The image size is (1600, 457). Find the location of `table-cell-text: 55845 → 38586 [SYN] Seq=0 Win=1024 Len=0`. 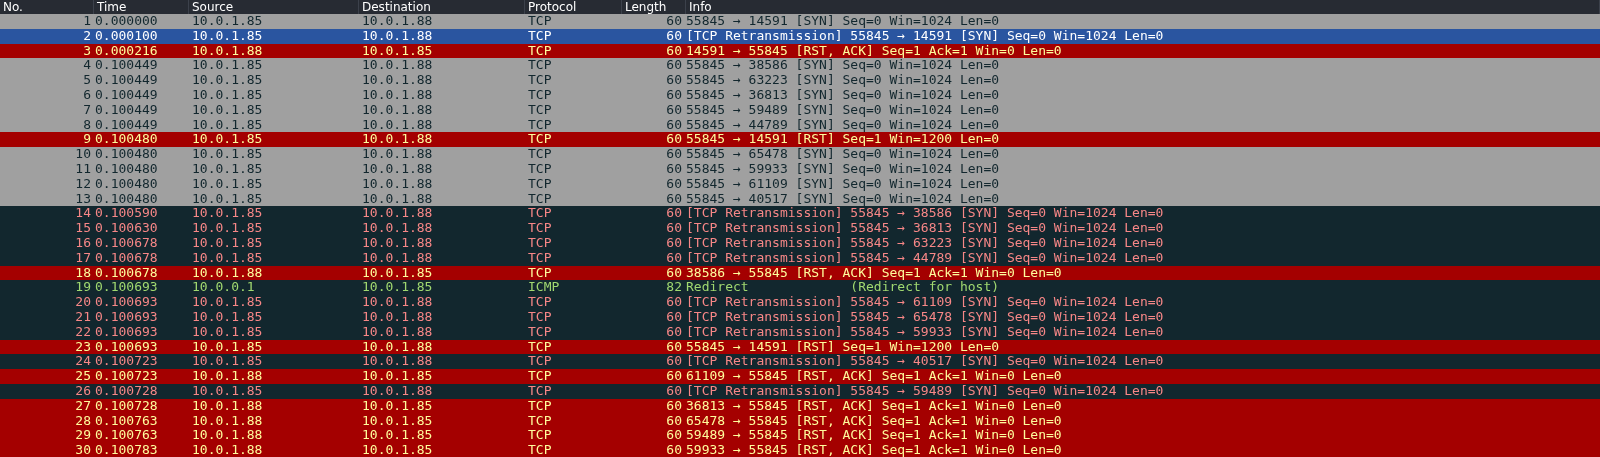

table-cell-text: 55845 → 38586 [SYN] Seq=0 Win=1024 Len=0 is located at coordinates (843, 66).